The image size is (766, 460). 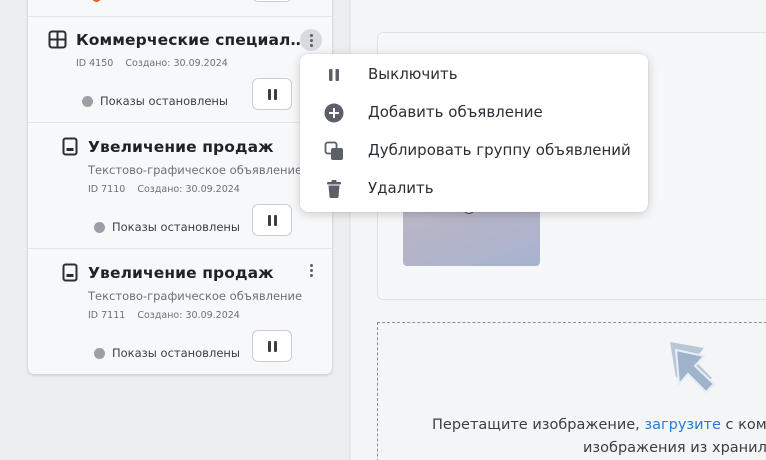 I want to click on ad-group-pause-button, so click(x=272, y=94).